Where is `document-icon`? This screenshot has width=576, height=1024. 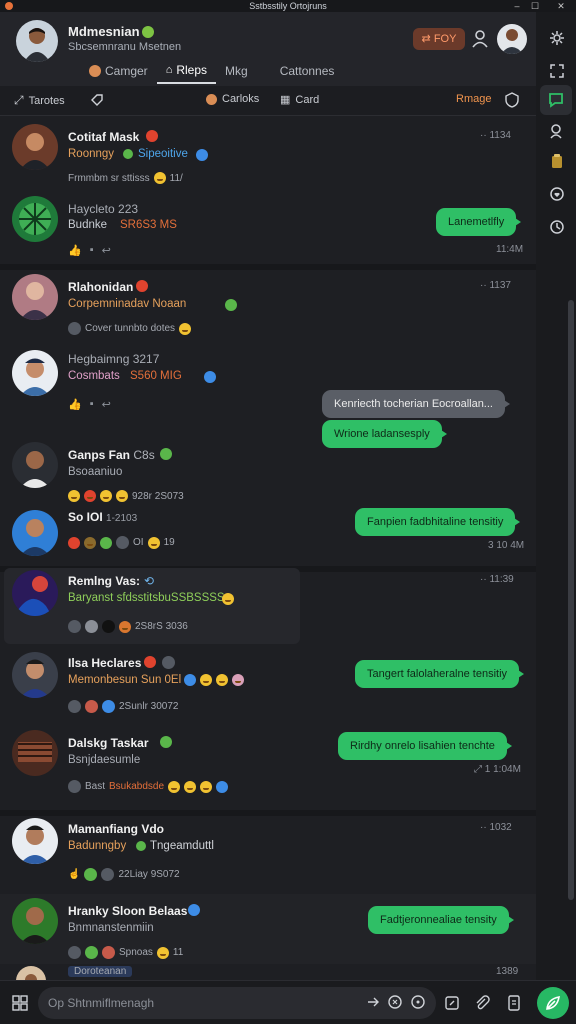
document-icon is located at coordinates (514, 1003).